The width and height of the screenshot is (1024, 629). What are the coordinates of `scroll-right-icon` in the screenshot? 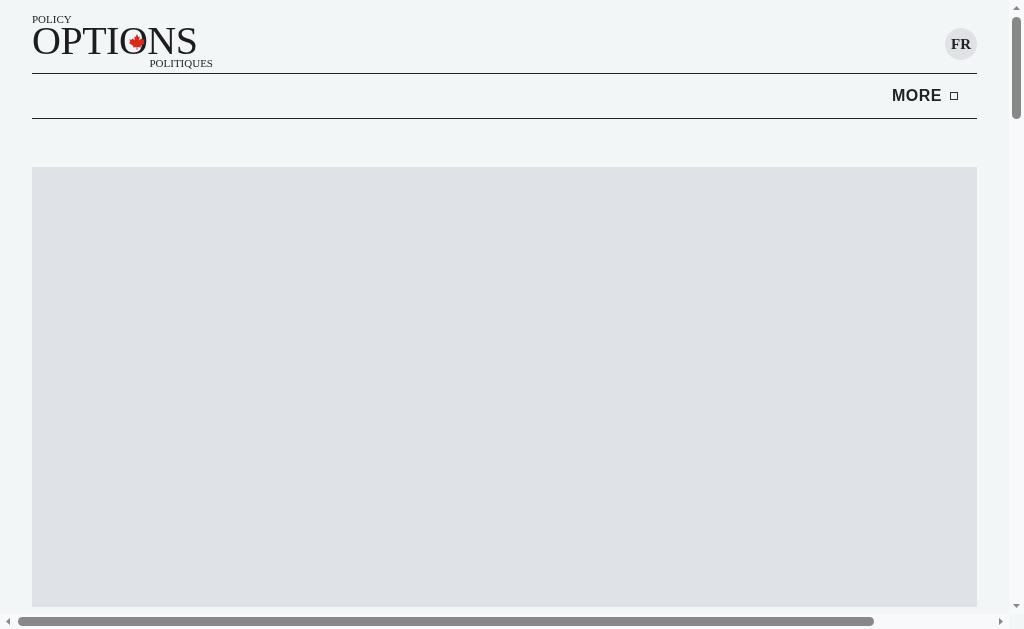 It's located at (1001, 621).